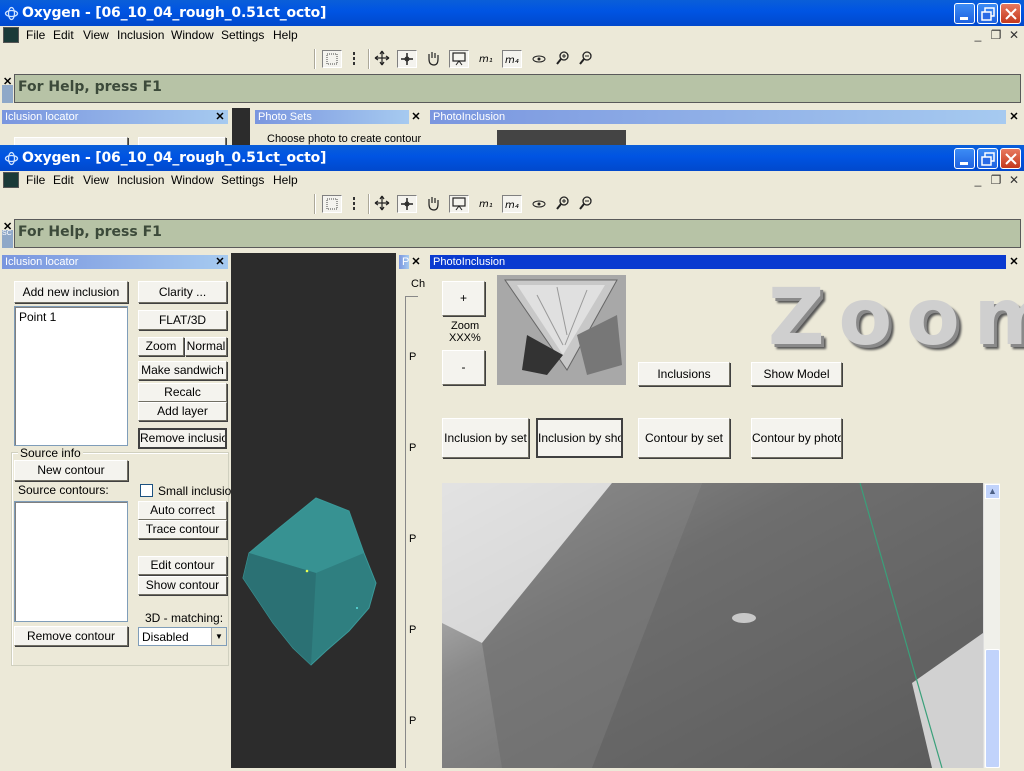 The image size is (1024, 771). What do you see at coordinates (146, 490) in the screenshot?
I see `small-inclusion-checkbox` at bounding box center [146, 490].